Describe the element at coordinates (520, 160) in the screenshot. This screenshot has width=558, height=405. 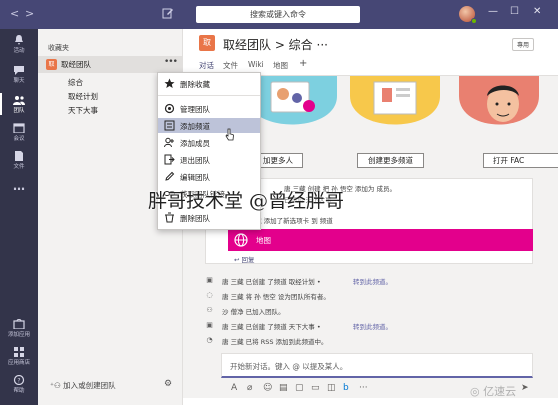
I see `open-faq-button: 打开 FAC` at that location.